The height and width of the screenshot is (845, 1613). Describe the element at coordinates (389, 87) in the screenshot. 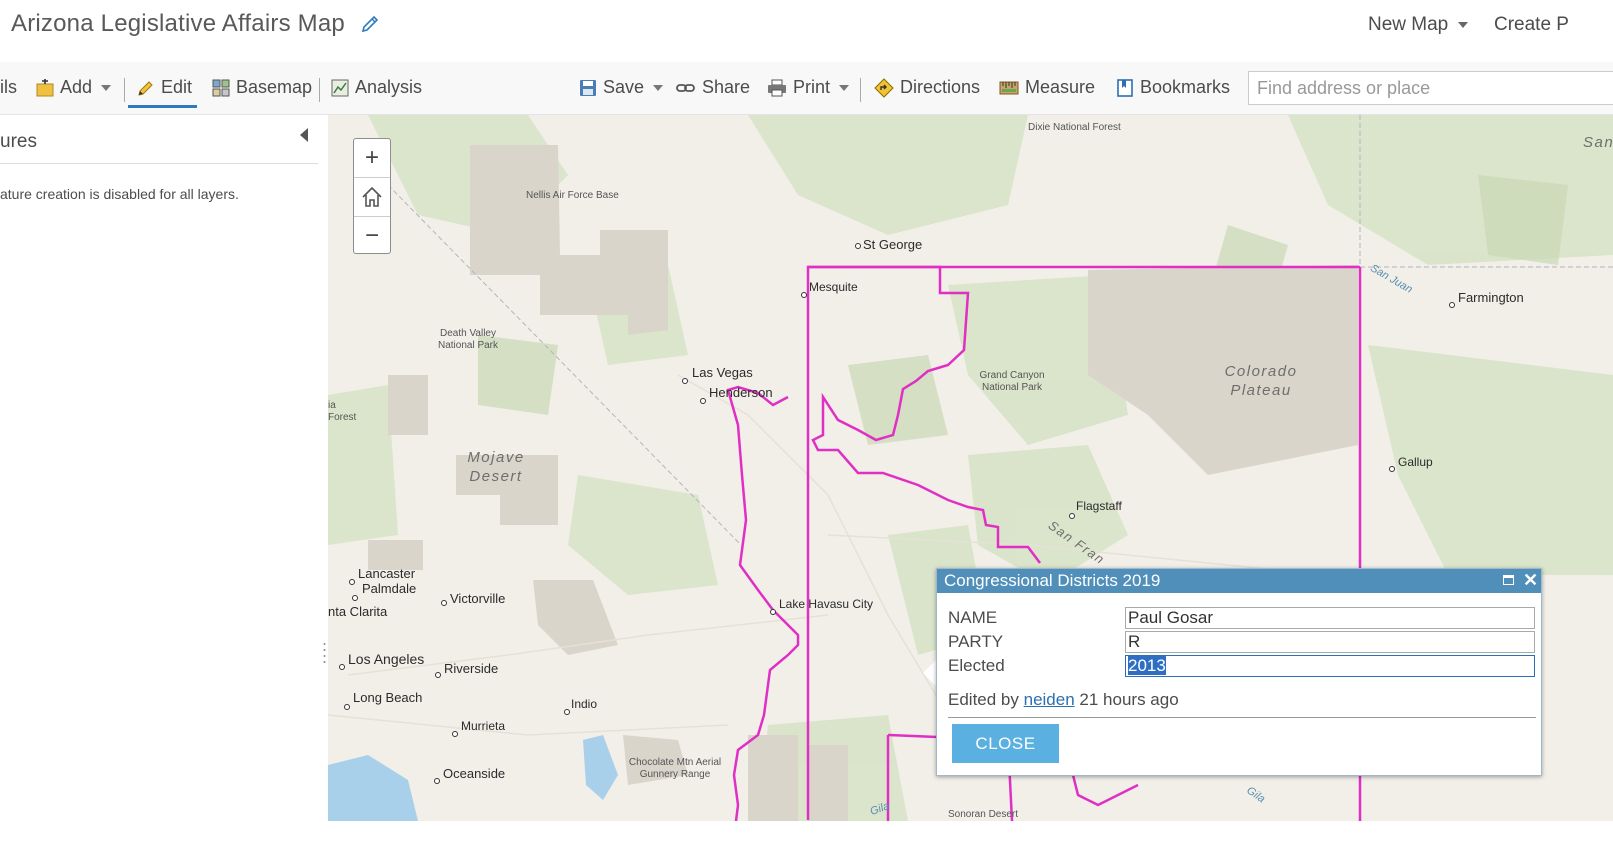

I see `analysis-label: Analysis` at that location.